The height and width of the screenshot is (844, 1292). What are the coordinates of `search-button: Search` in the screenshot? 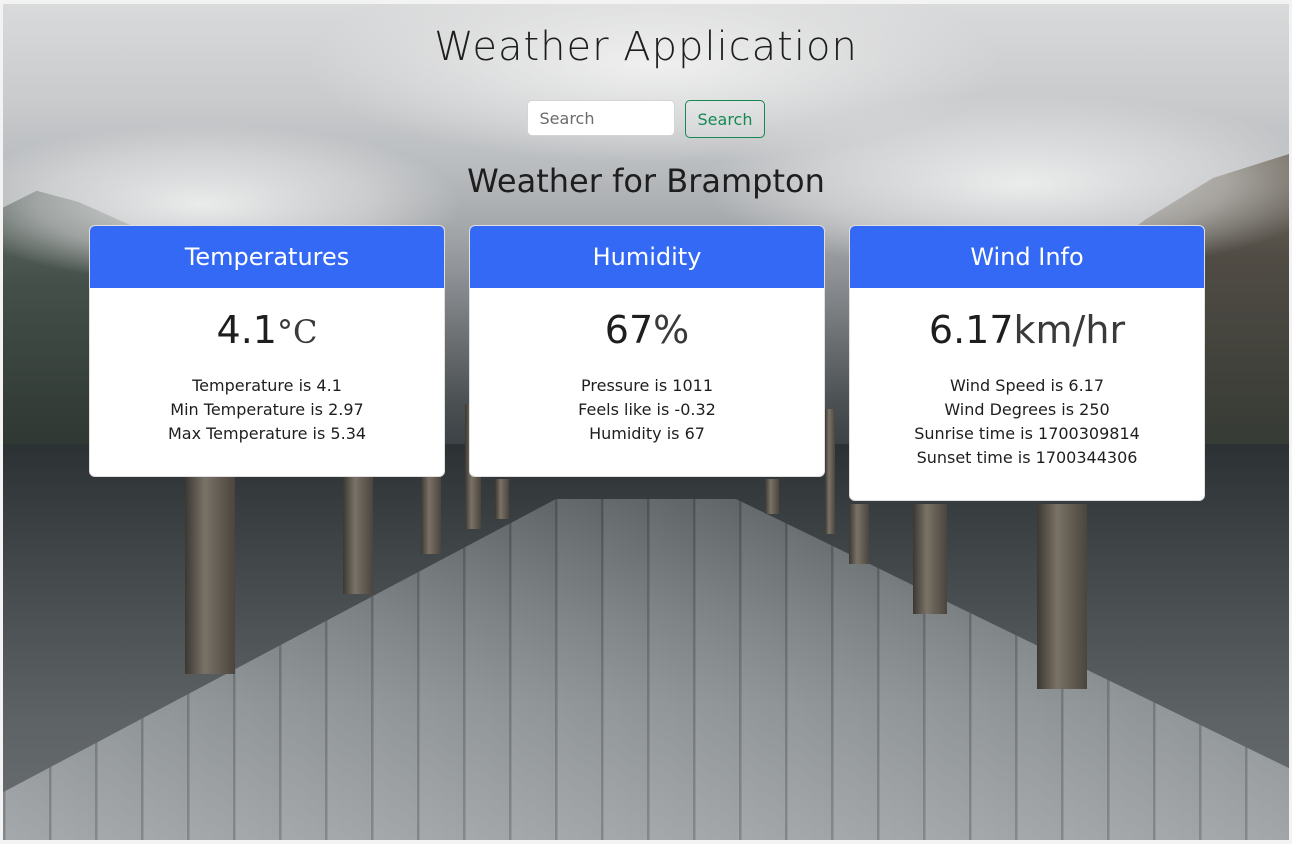 It's located at (725, 119).